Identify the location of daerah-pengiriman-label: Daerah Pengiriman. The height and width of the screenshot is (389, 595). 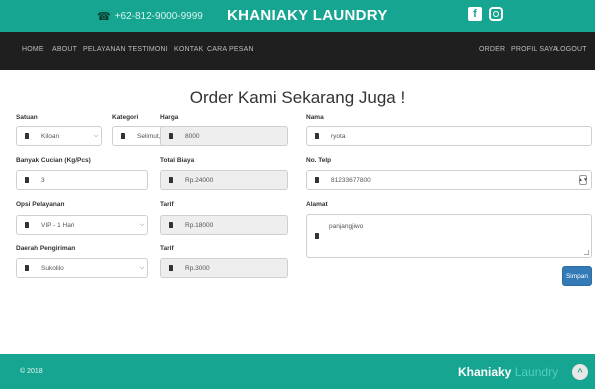
(46, 248).